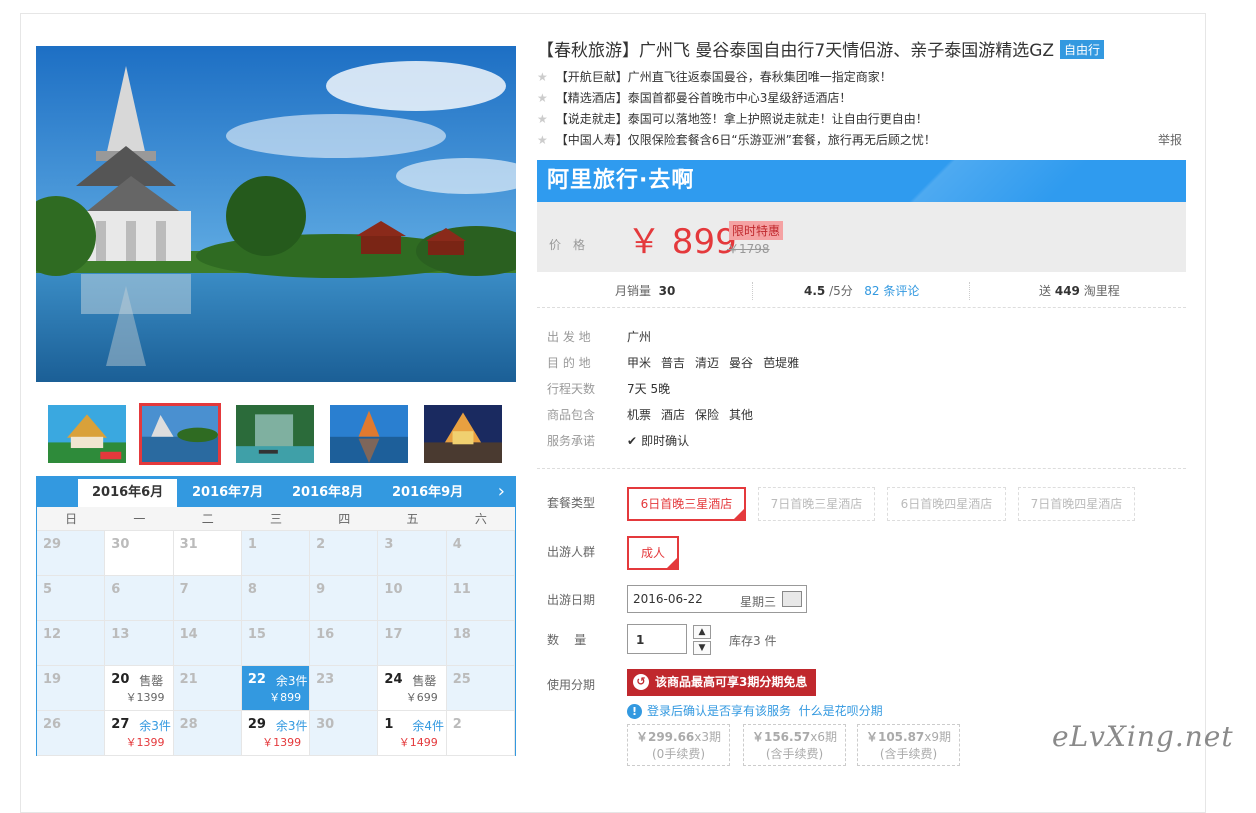 Image resolution: width=1256 pixels, height=813 pixels. What do you see at coordinates (120, 634) in the screenshot?
I see `day-number: 13` at bounding box center [120, 634].